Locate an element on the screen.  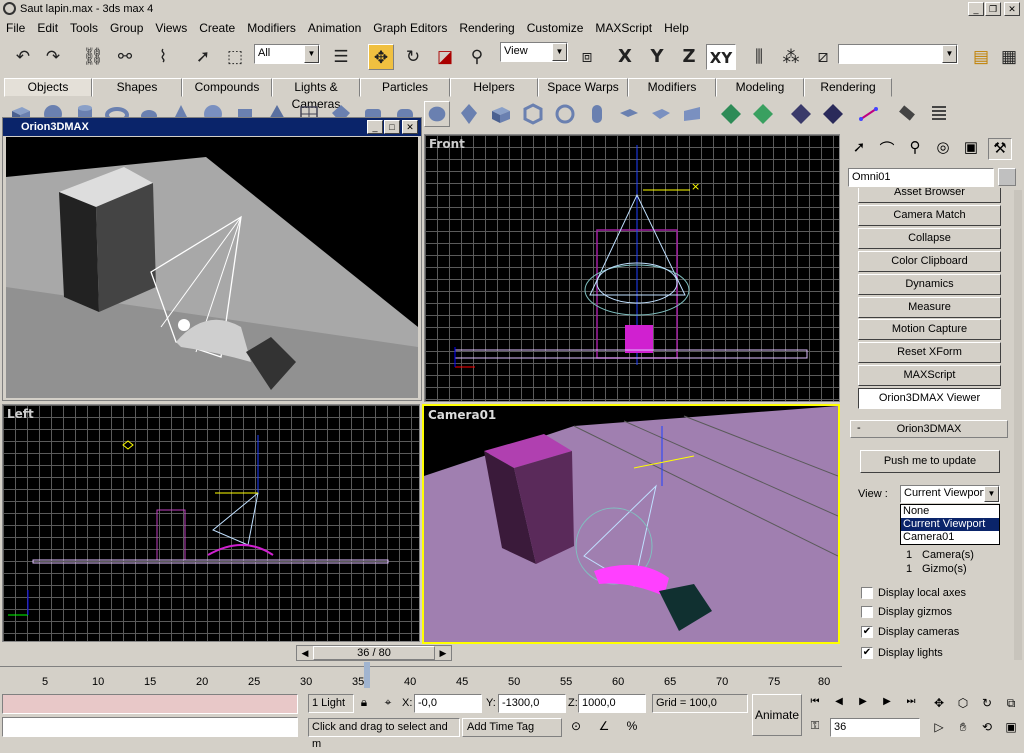
menu-rendering: Rendering is located at coordinates (486, 28).